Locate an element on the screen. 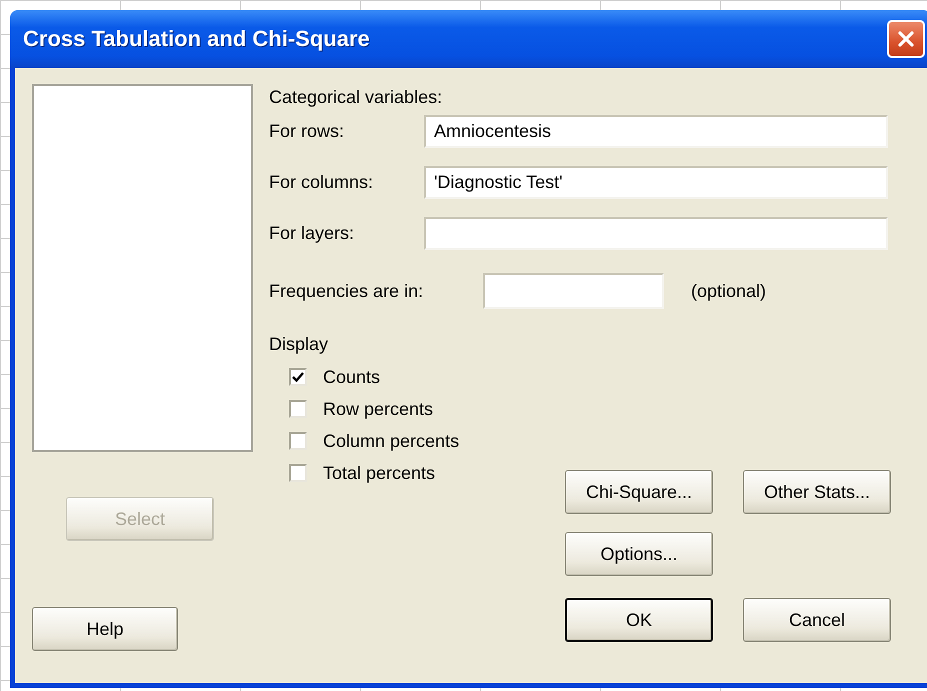 The image size is (927, 691). input-field: Amniocentesis is located at coordinates (656, 131).